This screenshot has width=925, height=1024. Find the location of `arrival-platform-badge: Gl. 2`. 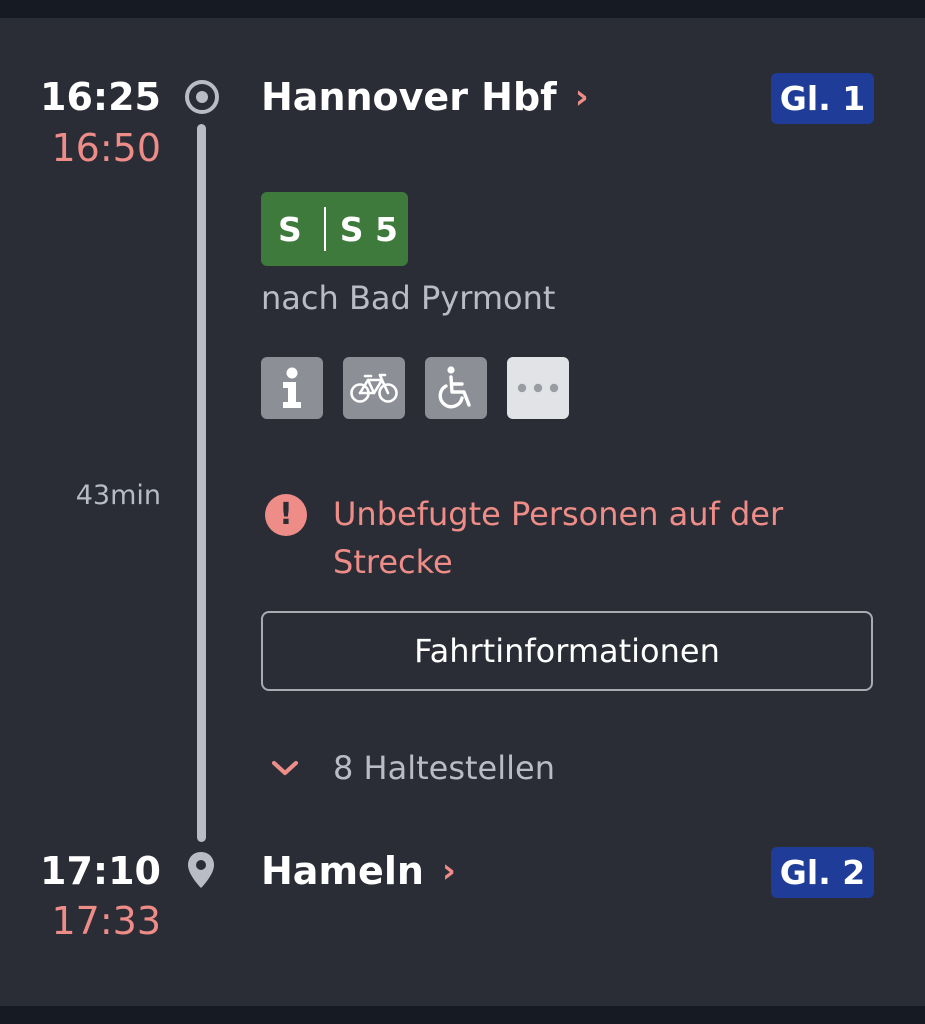

arrival-platform-badge: Gl. 2 is located at coordinates (822, 872).